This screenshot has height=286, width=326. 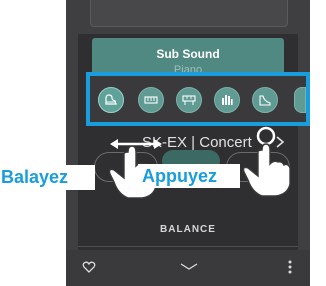 I want to click on sound-button-grand-piano, so click(x=111, y=100).